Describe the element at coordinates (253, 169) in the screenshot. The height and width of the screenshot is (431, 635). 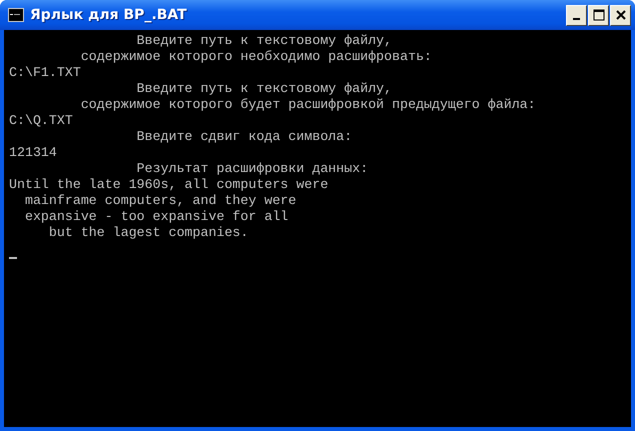
I see `console-line: Результат расшифровки данных:` at that location.